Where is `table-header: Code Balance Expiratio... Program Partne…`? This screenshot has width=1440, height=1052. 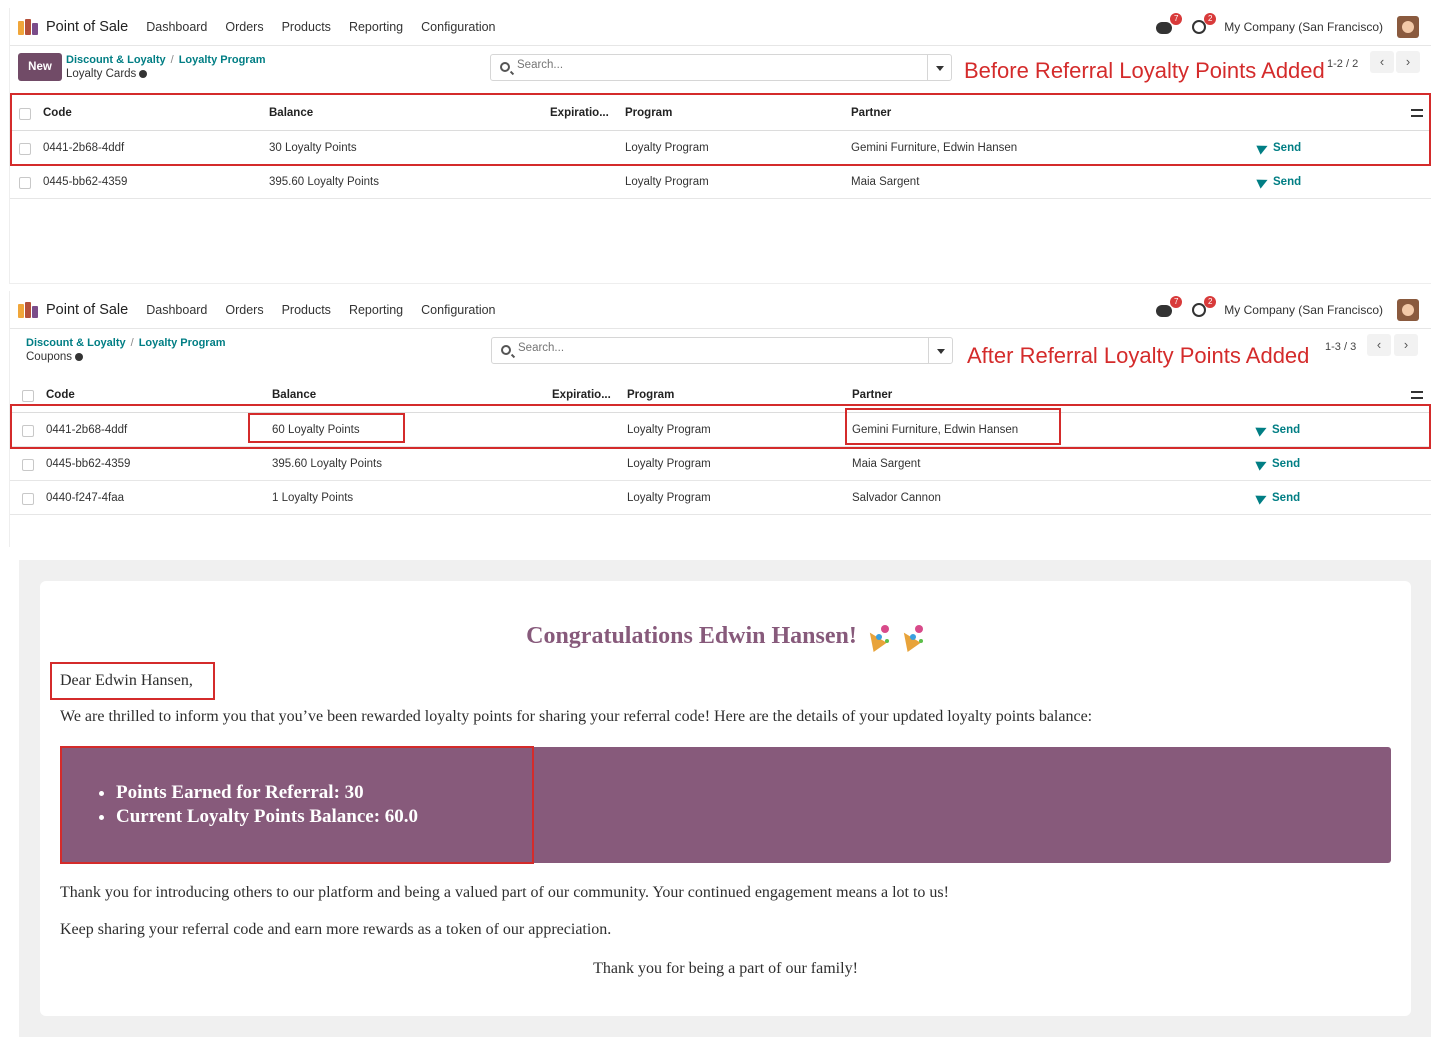 table-header: Code Balance Expiratio... Program Partne… is located at coordinates (720, 113).